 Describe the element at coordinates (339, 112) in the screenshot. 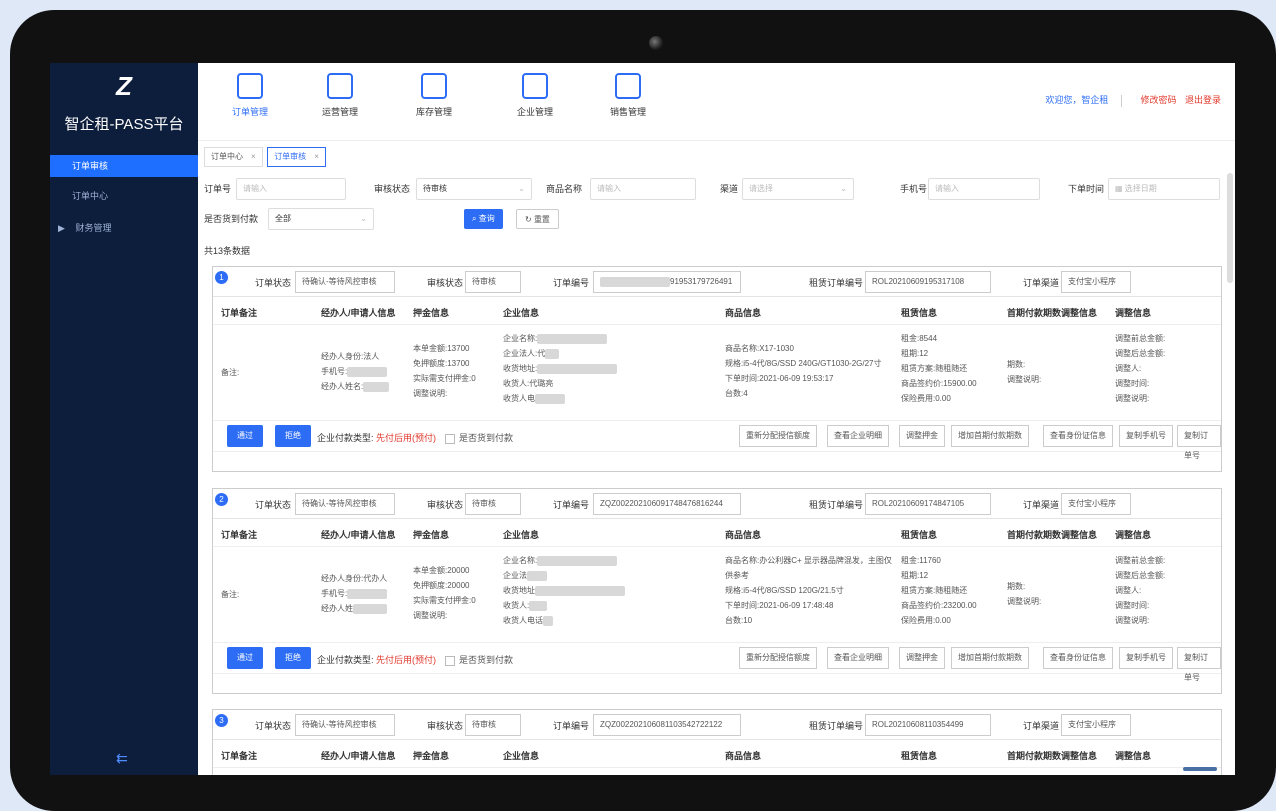

I see `nav-label: 运营管理` at that location.